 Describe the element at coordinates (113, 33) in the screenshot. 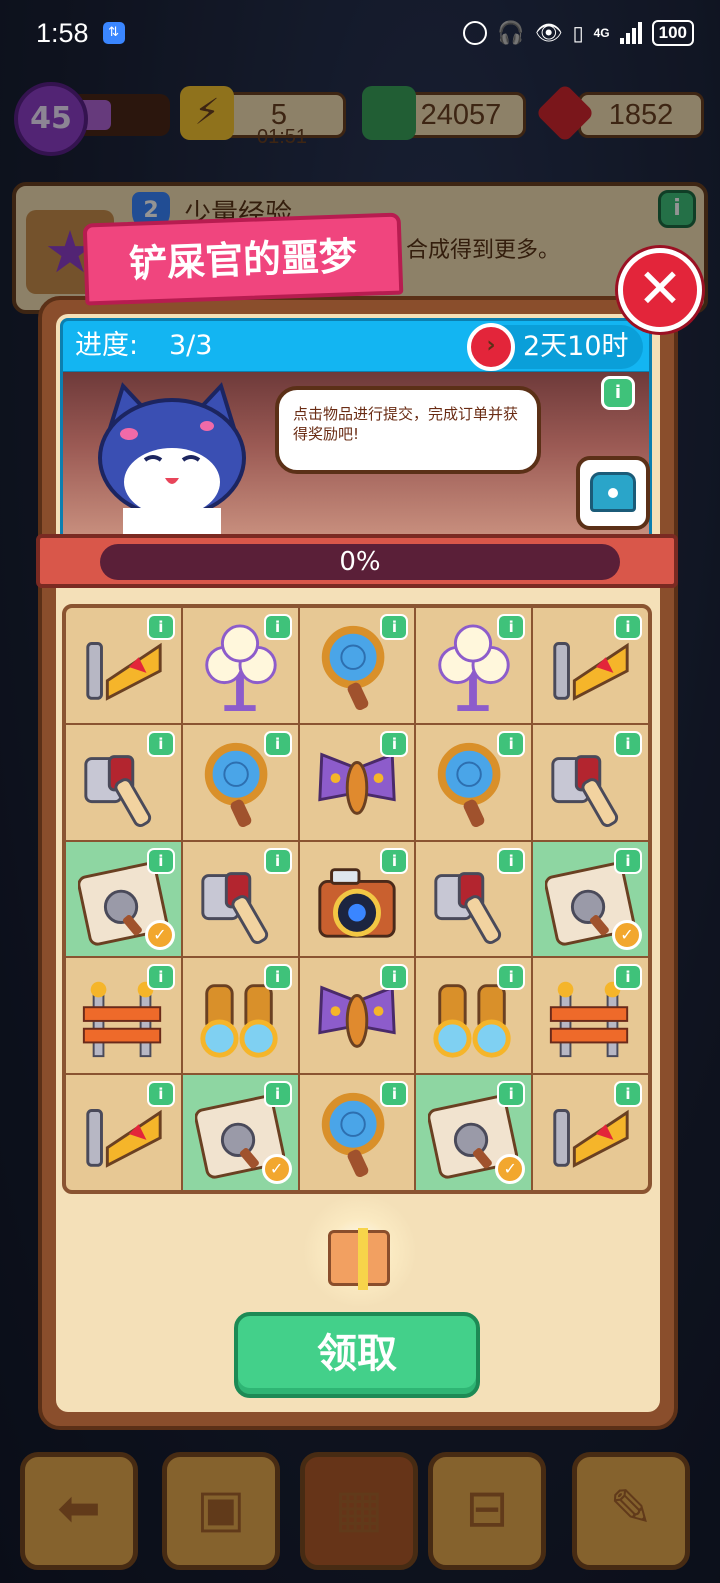

I see `app-notification-icon: ⇅` at that location.